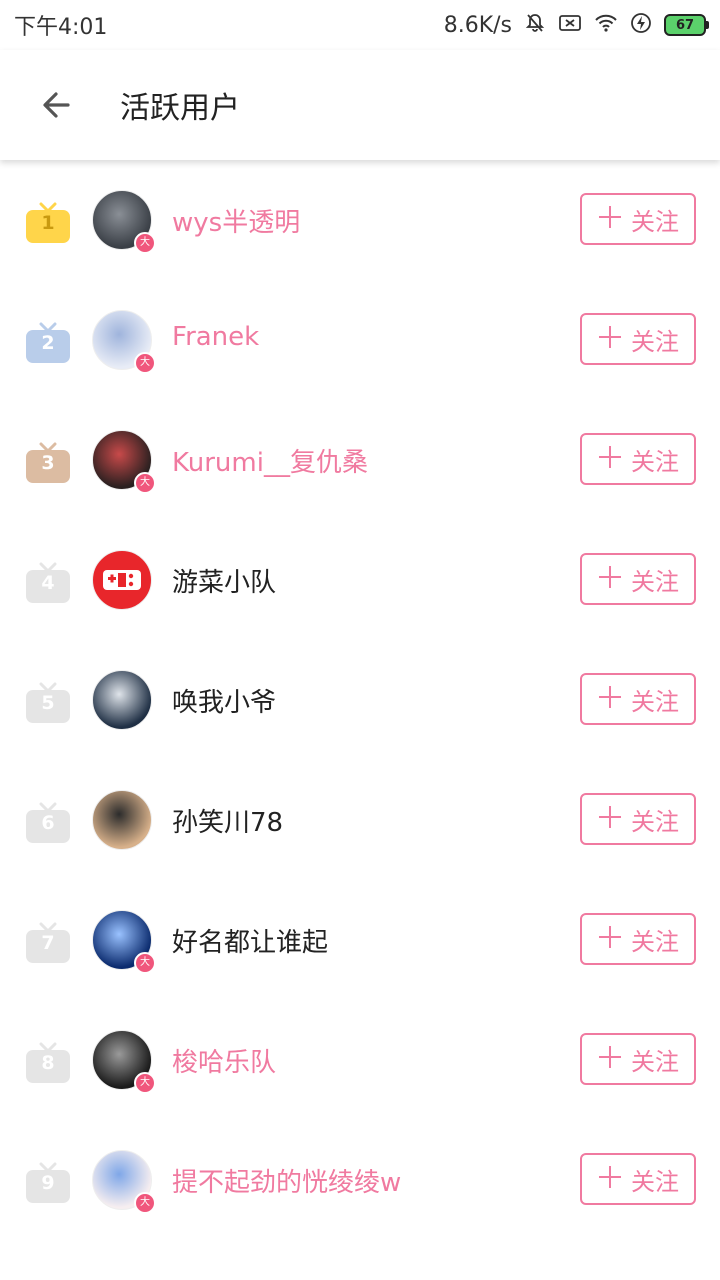 The image size is (720, 1280). I want to click on username: 唤我小爷, so click(224, 700).